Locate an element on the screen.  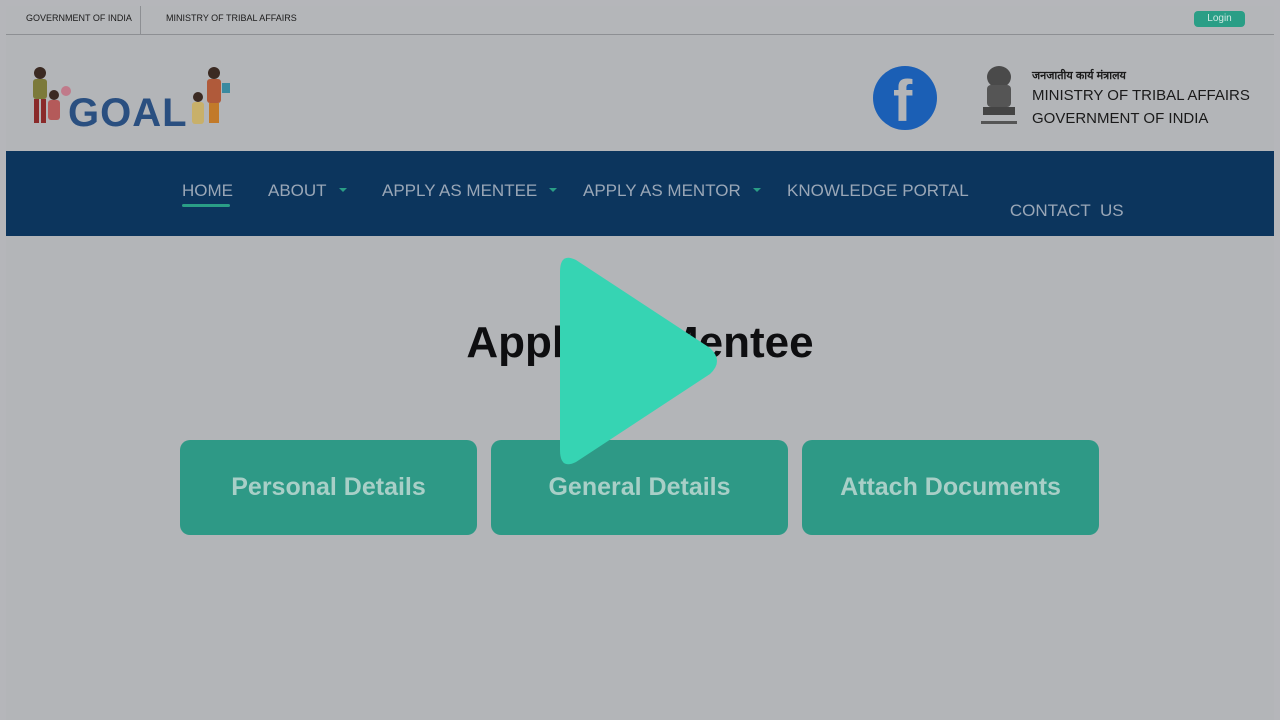
national-emblem-icon is located at coordinates (999, 95).